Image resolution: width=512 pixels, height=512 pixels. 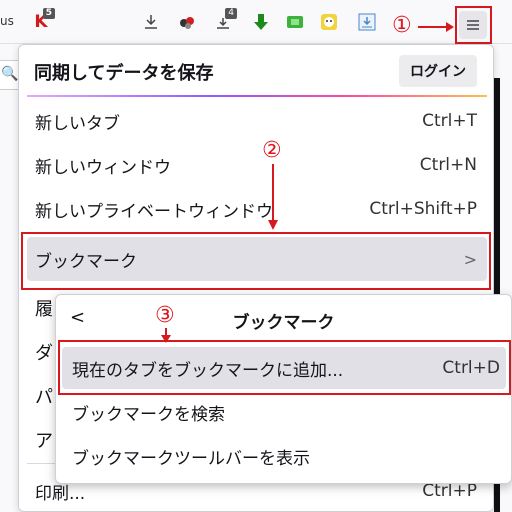 What do you see at coordinates (470, 259) in the screenshot?
I see `chevron-right-icon: >` at bounding box center [470, 259].